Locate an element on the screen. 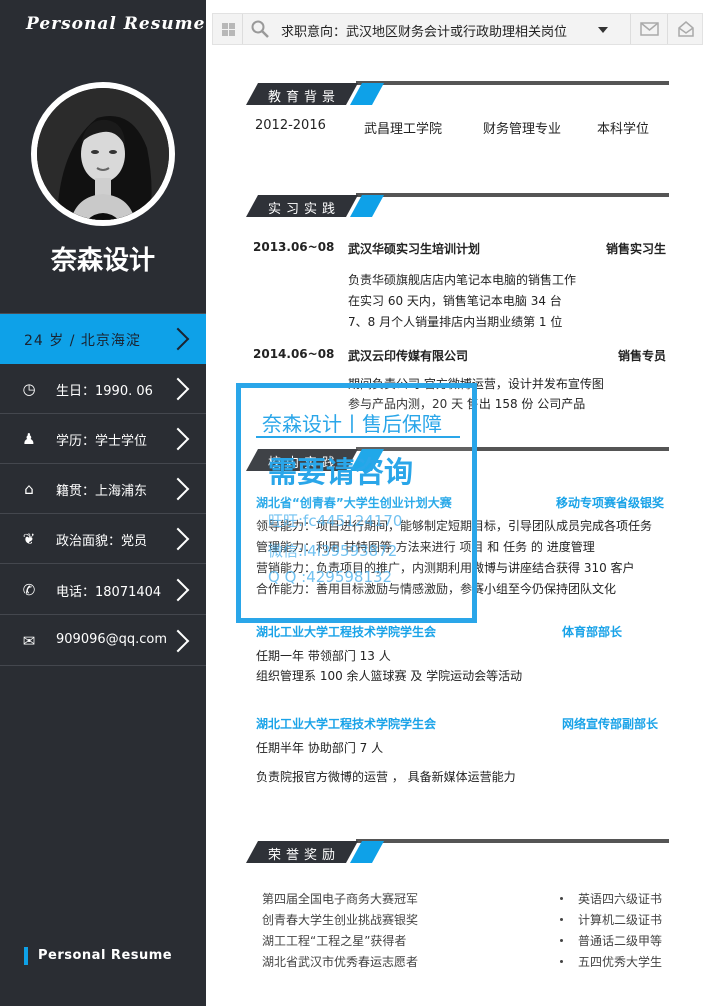  certificate-item: 五四优秀大学生 is located at coordinates (620, 962).